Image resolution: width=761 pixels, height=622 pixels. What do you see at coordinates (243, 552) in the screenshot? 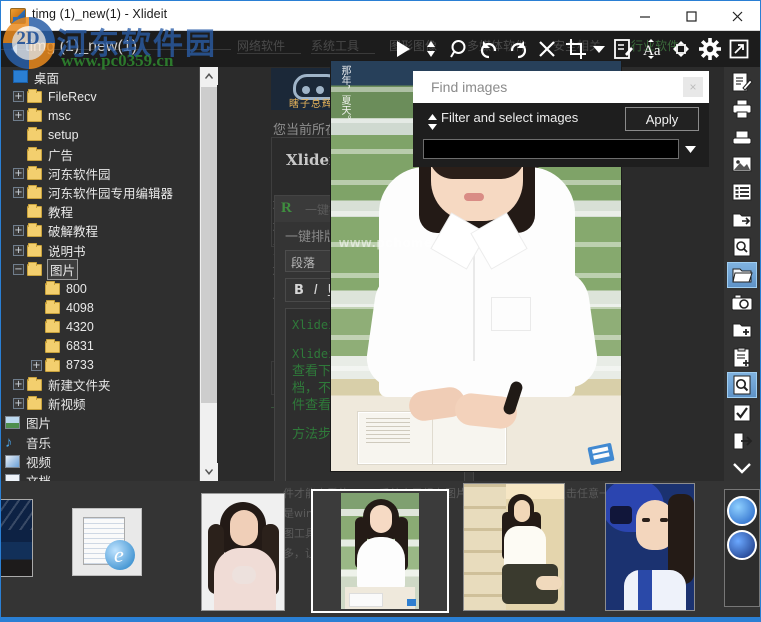
I see `thumbnail-girl-pink` at bounding box center [243, 552].